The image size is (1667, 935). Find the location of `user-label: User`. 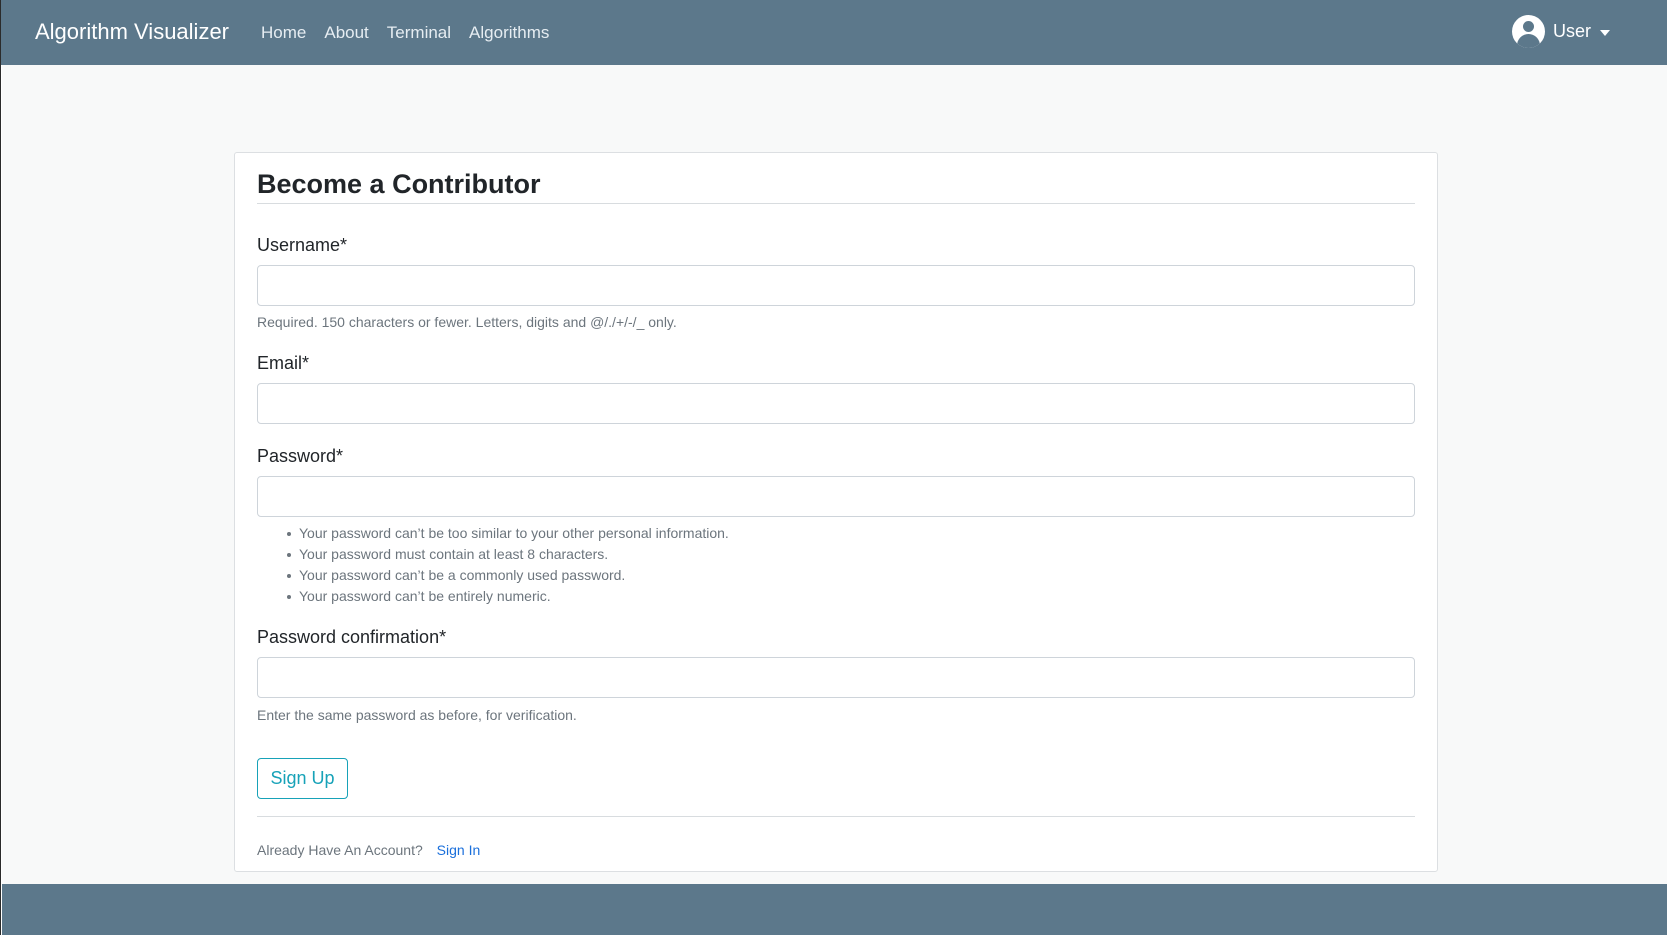

user-label: User is located at coordinates (1572, 31).